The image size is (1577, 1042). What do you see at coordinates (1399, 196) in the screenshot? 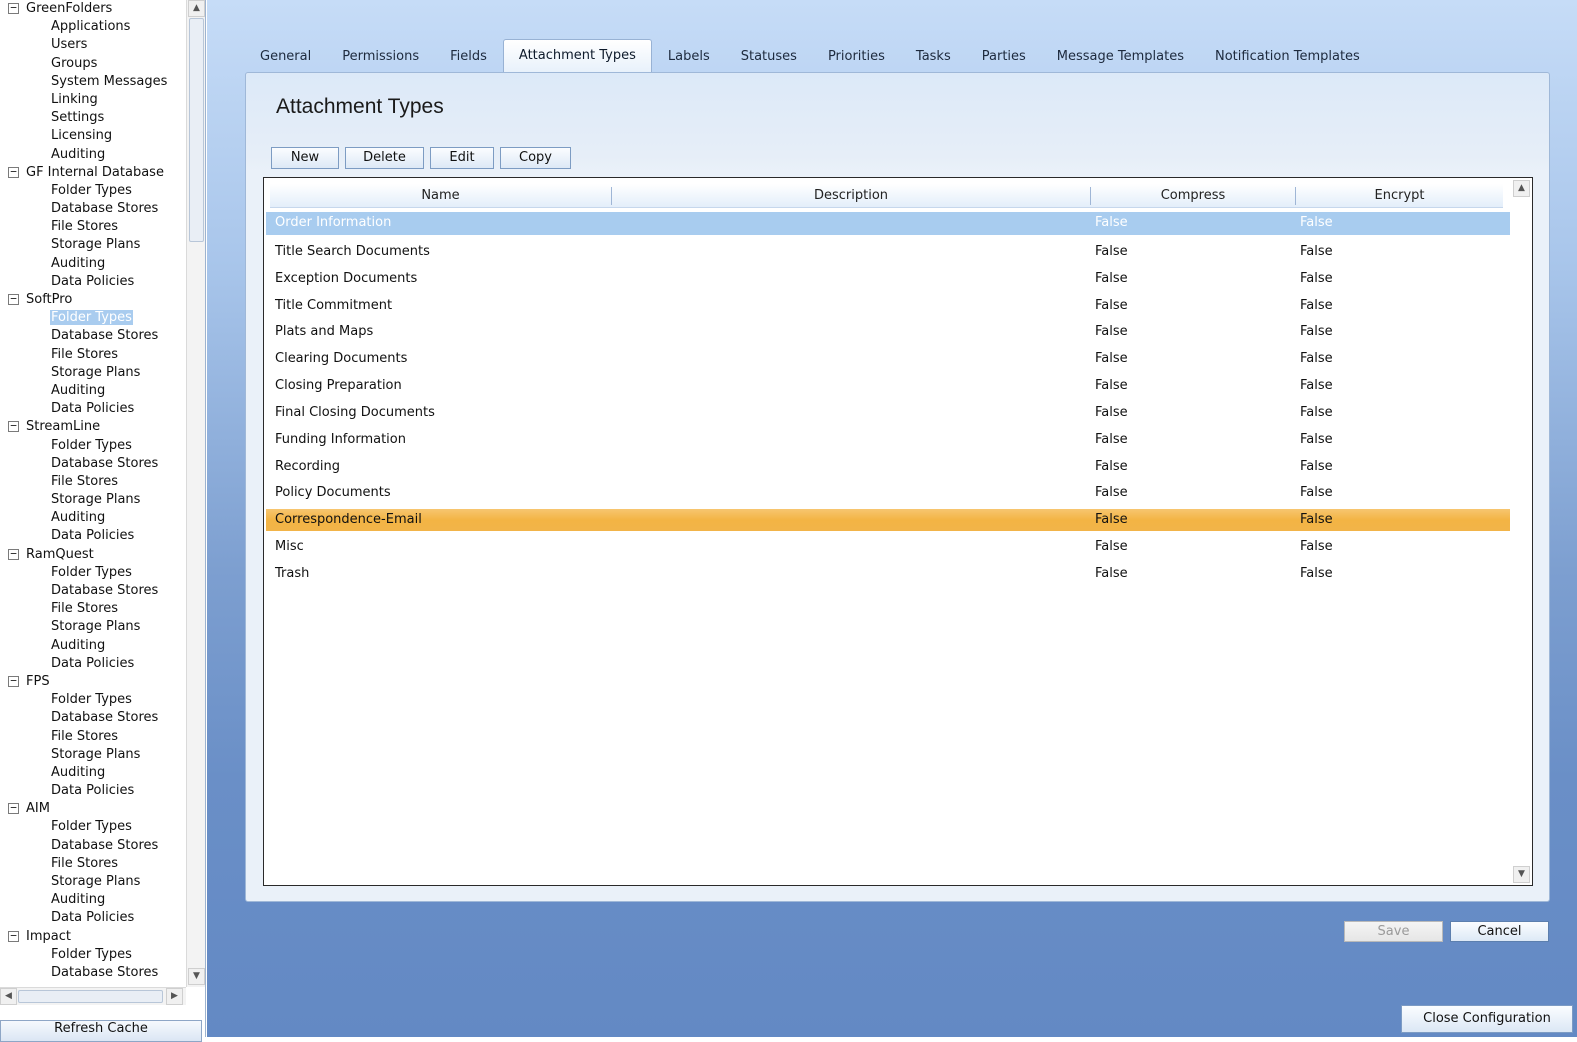
I see `column-header-encrypt: Encrypt` at bounding box center [1399, 196].